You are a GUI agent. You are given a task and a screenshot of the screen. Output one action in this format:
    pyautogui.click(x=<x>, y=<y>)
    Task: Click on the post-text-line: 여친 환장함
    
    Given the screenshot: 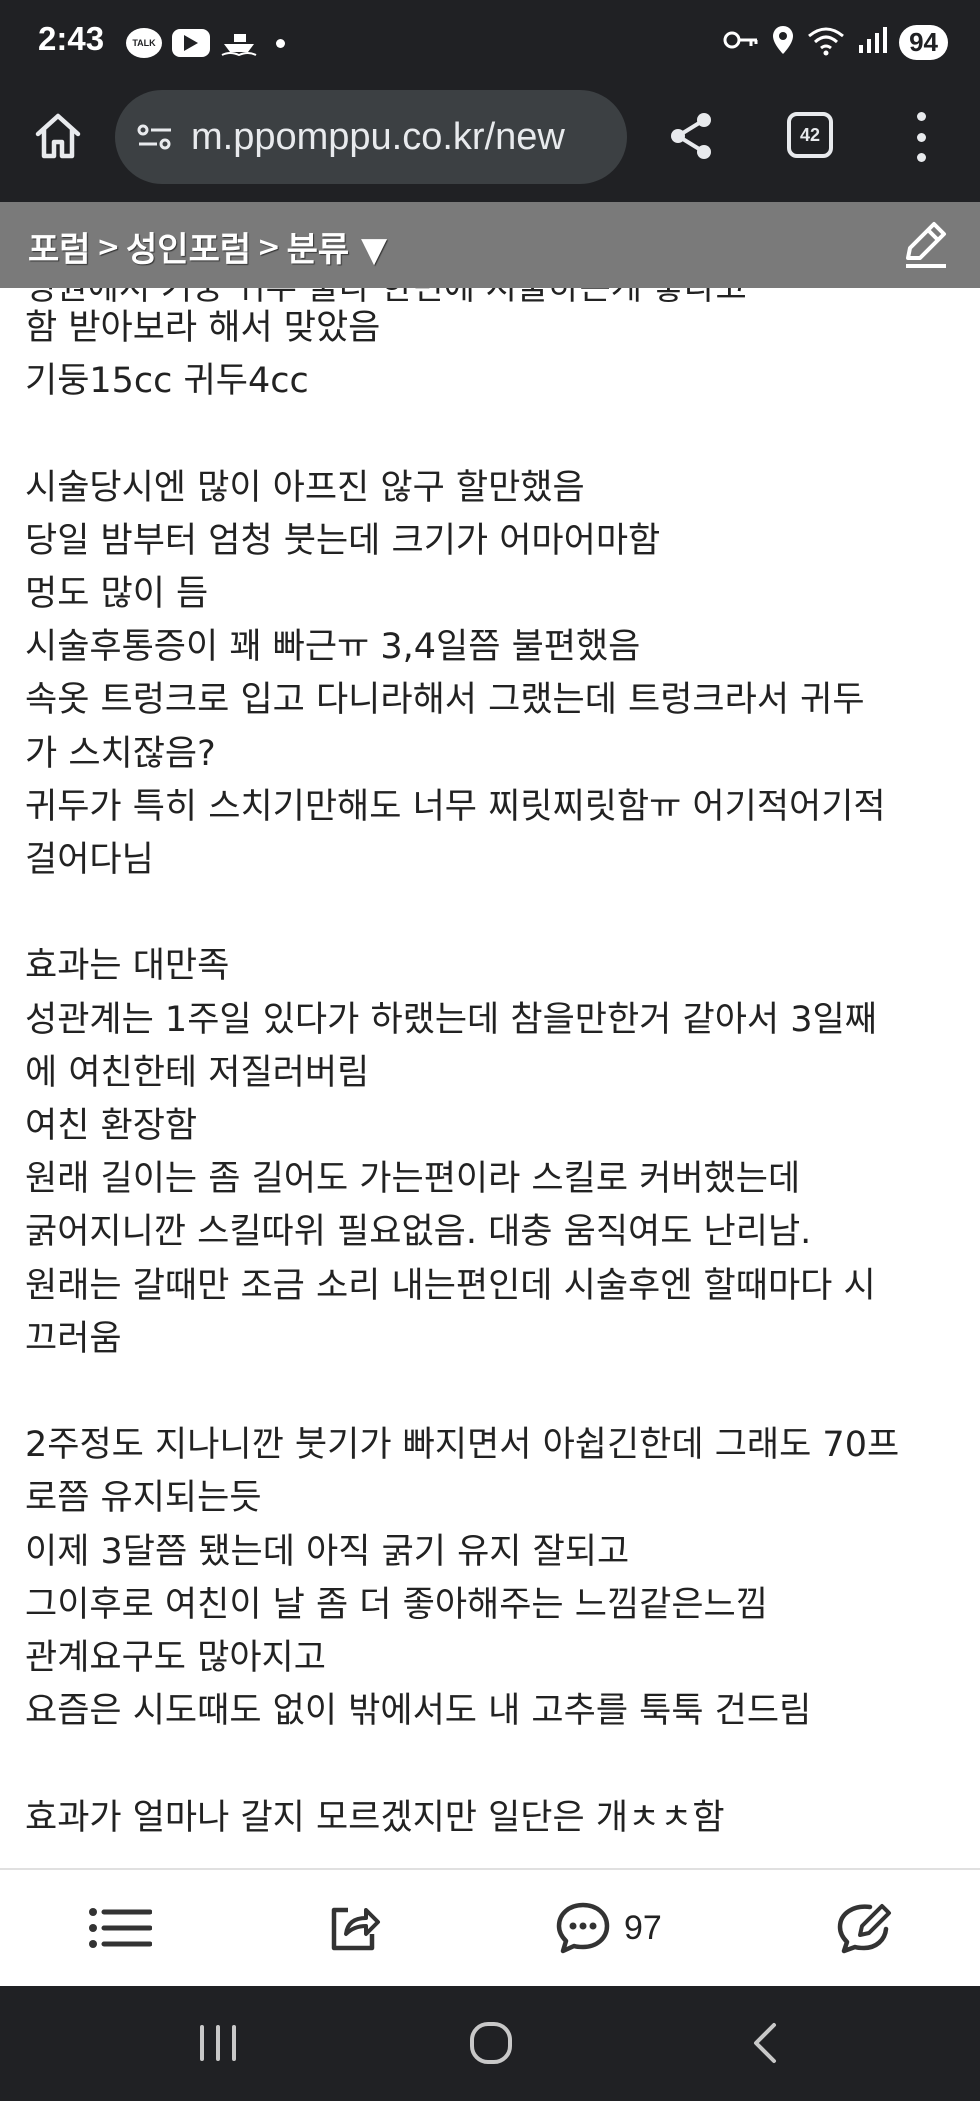 What is the action you would take?
    pyautogui.click(x=111, y=1126)
    